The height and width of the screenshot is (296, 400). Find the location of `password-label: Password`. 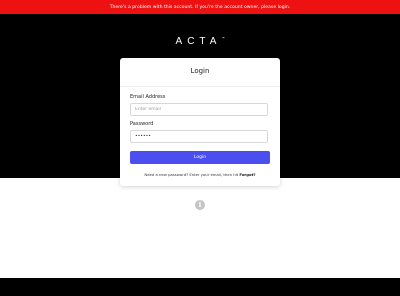

password-label: Password is located at coordinates (142, 124).